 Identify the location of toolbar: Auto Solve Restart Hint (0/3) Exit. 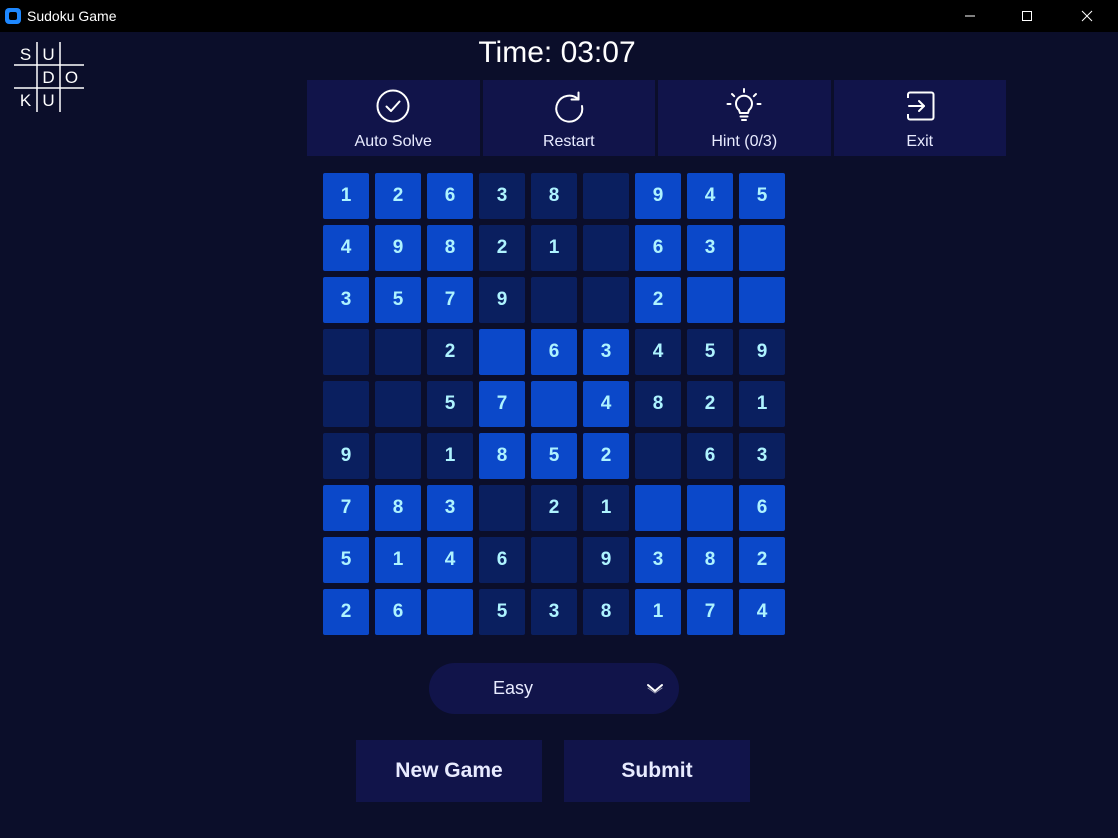
(656, 118).